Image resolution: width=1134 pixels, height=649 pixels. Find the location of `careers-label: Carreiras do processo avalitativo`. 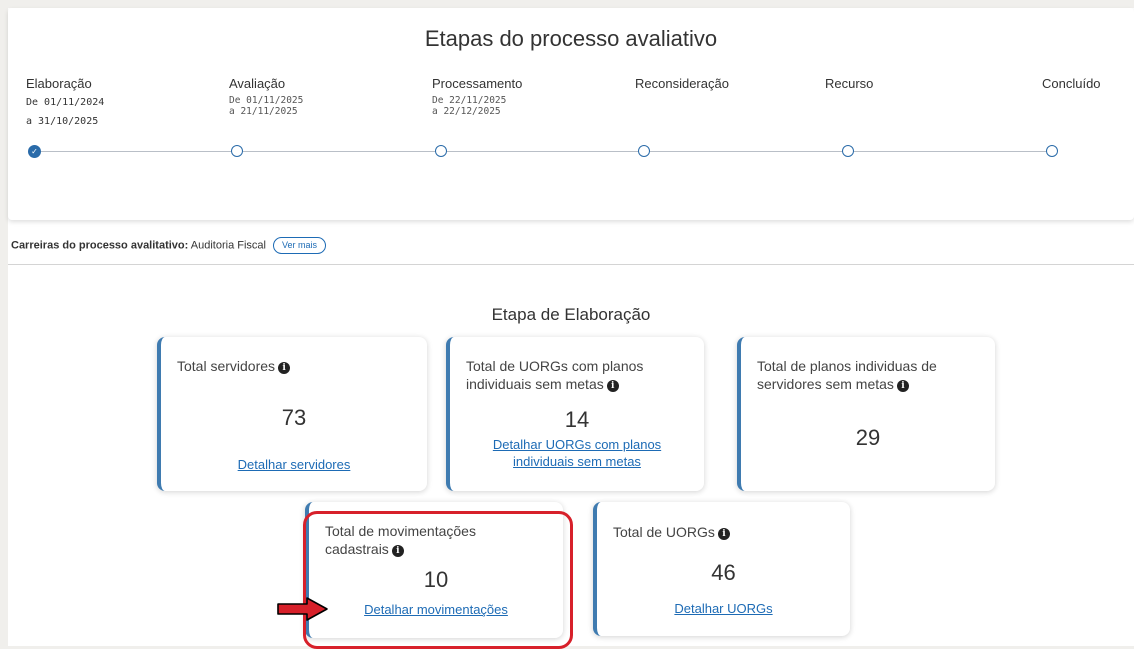

careers-label: Carreiras do processo avalitativo is located at coordinates (98, 245).